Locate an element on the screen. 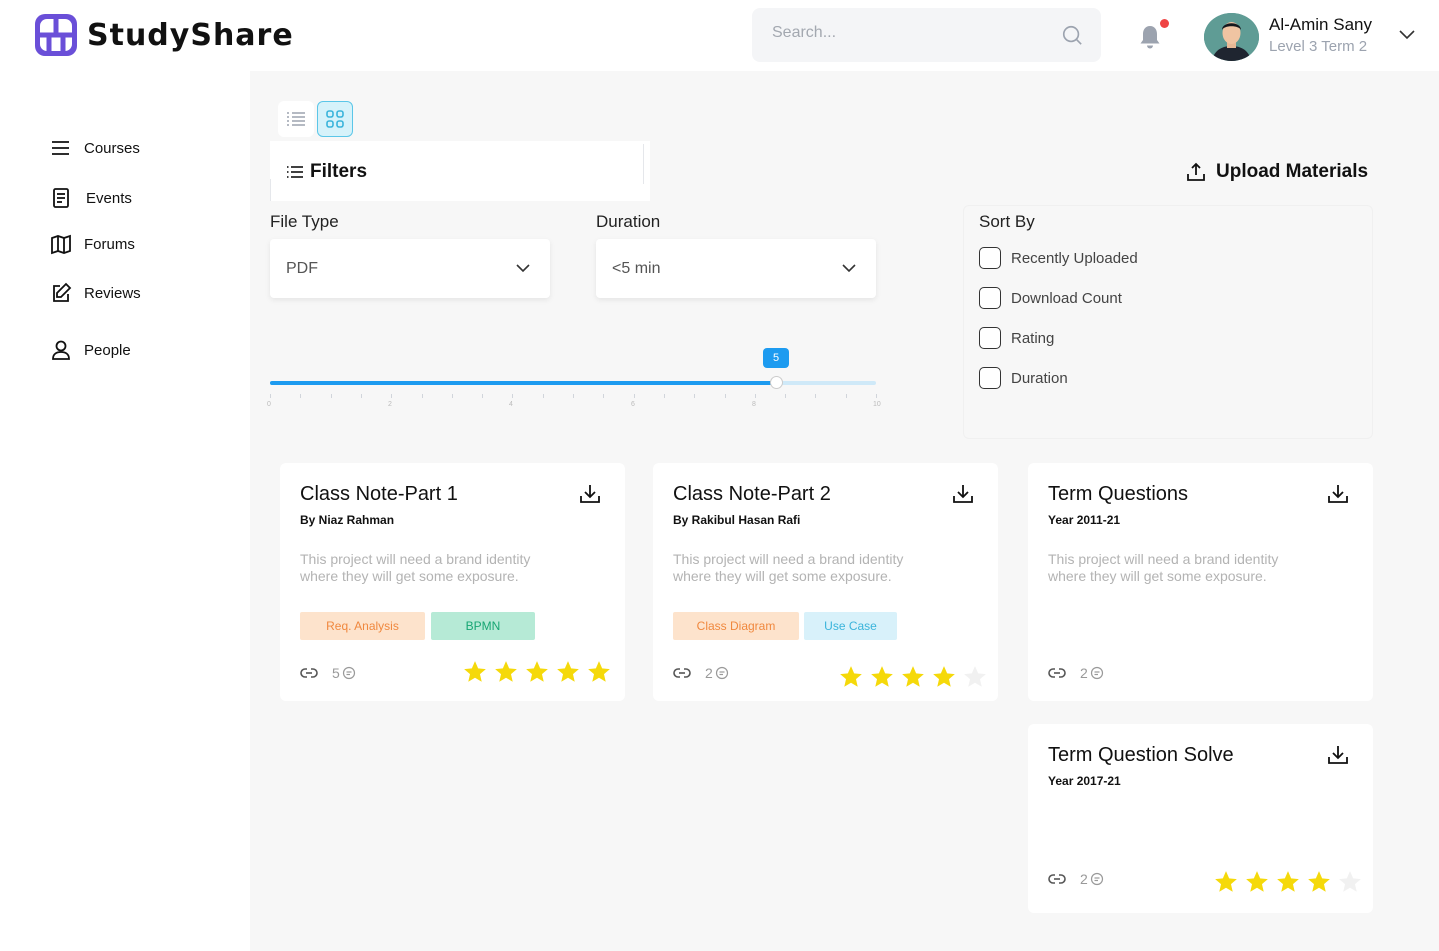 Image resolution: width=1439 pixels, height=951 pixels. notification-bell-icon is located at coordinates (1150, 37).